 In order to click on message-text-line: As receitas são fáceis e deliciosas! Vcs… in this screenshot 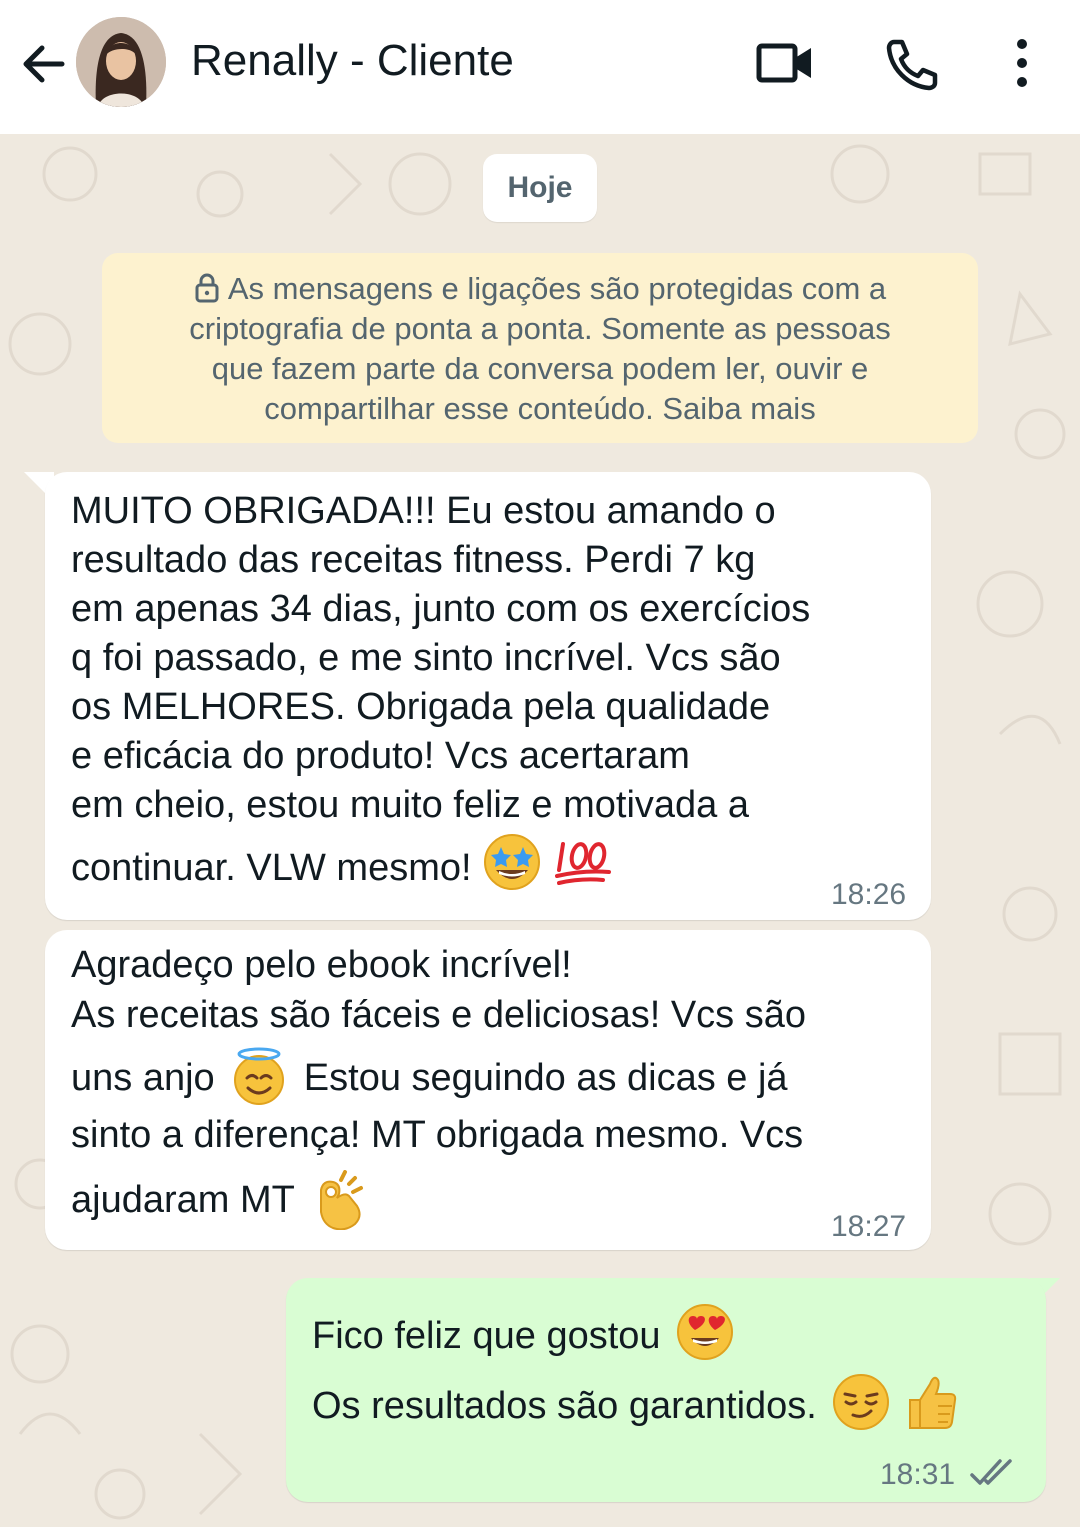, I will do `click(439, 1015)`.